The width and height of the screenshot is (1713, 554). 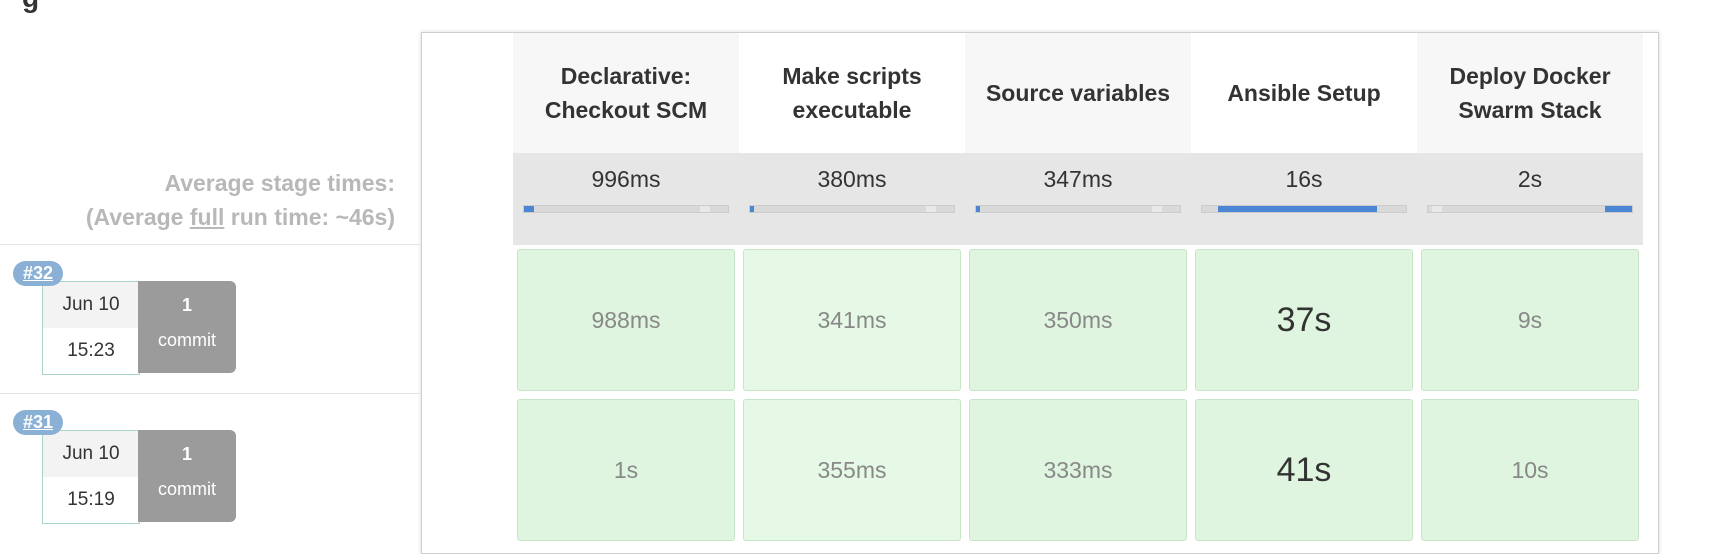 I want to click on build-number-badge: #32, so click(x=38, y=273).